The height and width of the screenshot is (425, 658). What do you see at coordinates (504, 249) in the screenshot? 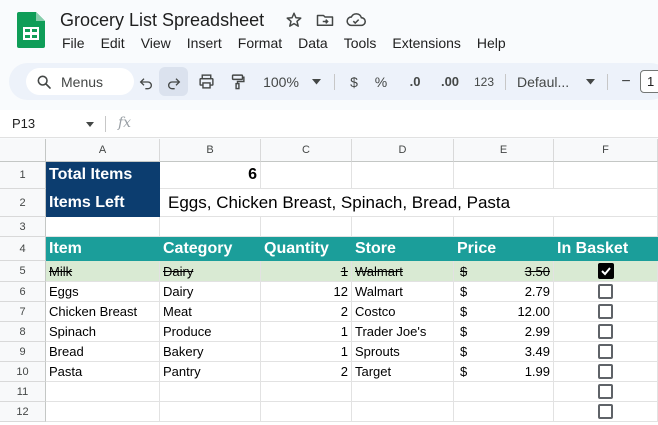
I see `header-price: Price` at bounding box center [504, 249].